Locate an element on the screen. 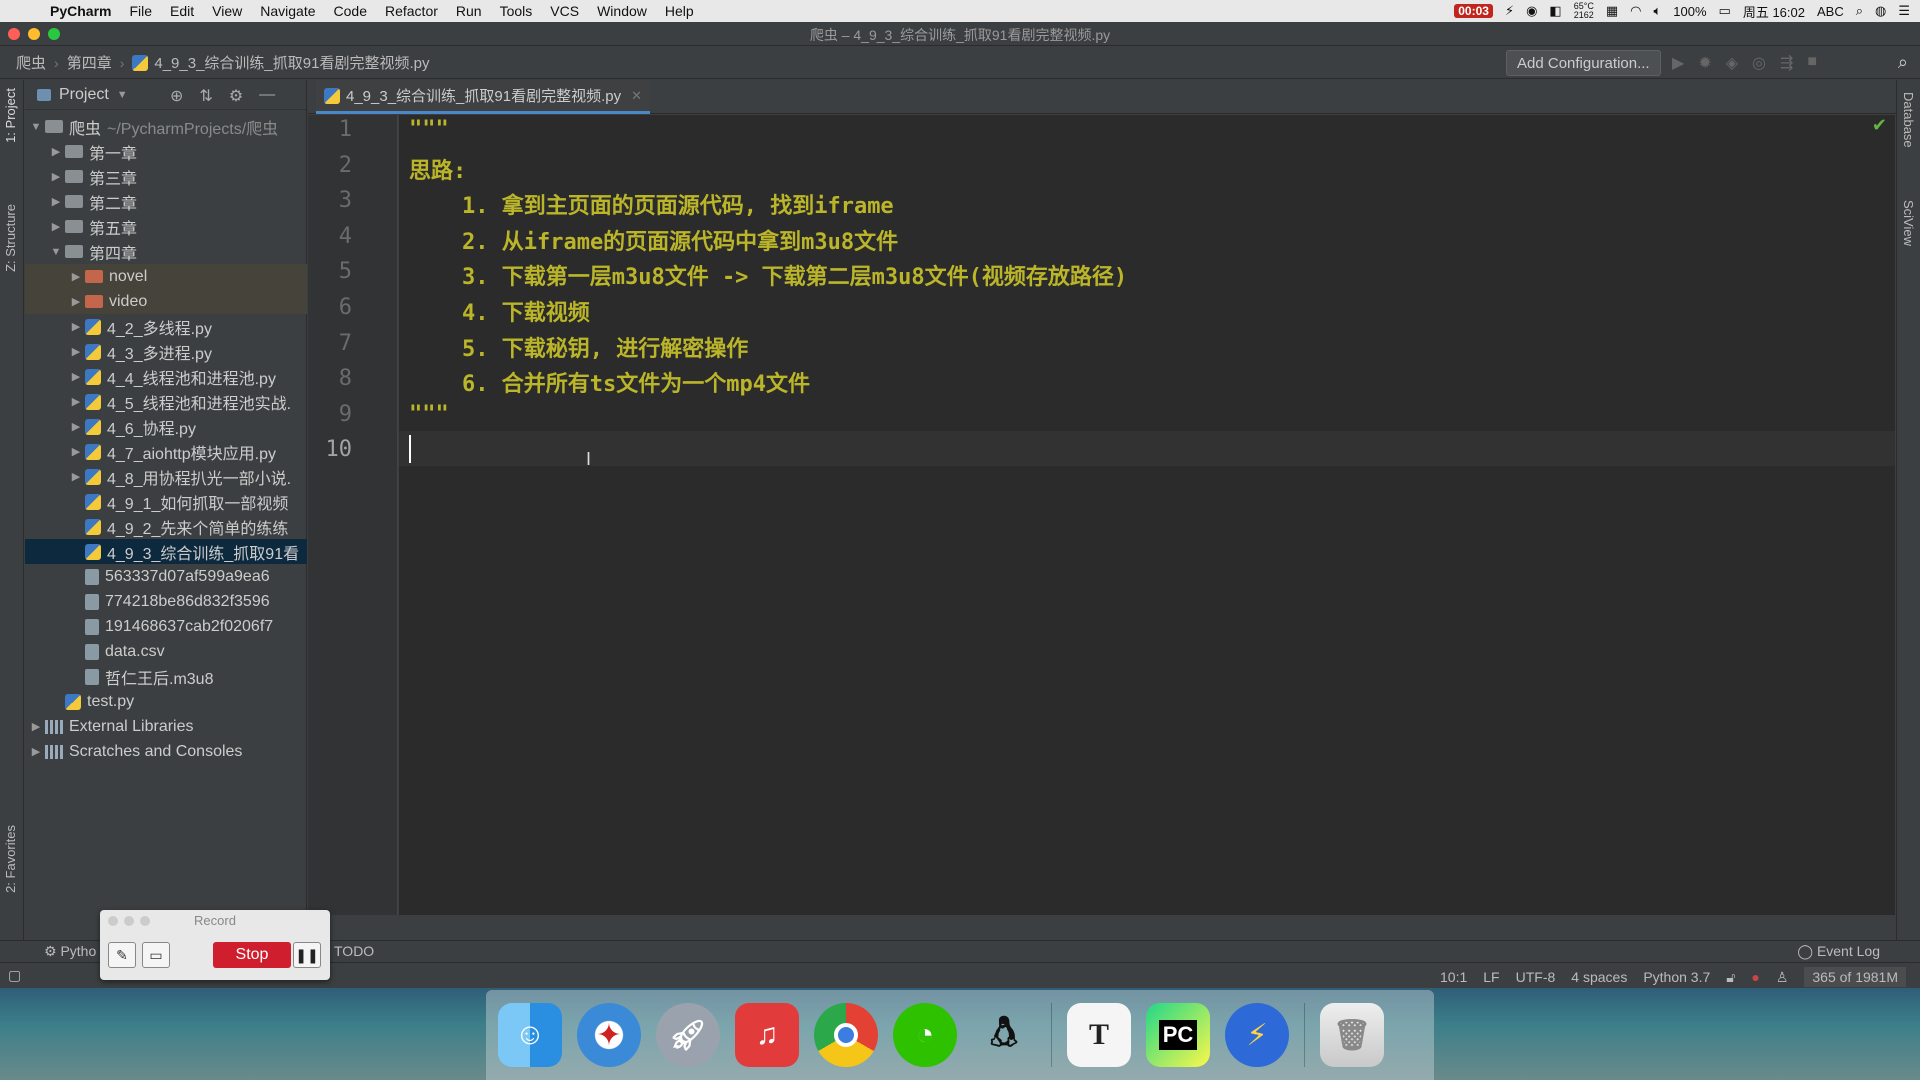 The image size is (1920, 1080). tree-item: ▶ 4_5_线程池和进程池实战. is located at coordinates (166, 401).